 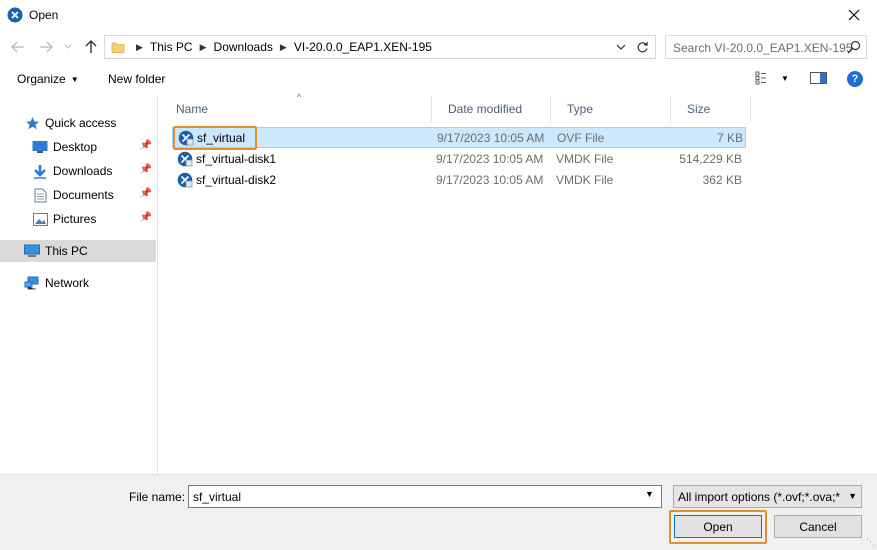 I want to click on refresh-button, so click(x=642, y=47).